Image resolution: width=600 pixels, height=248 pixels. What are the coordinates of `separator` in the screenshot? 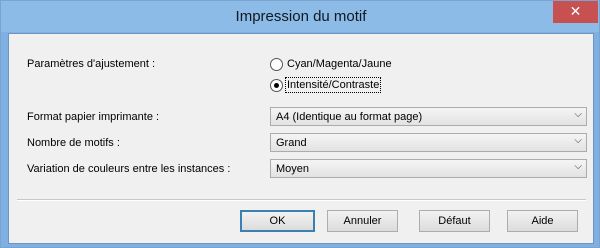 It's located at (301, 200).